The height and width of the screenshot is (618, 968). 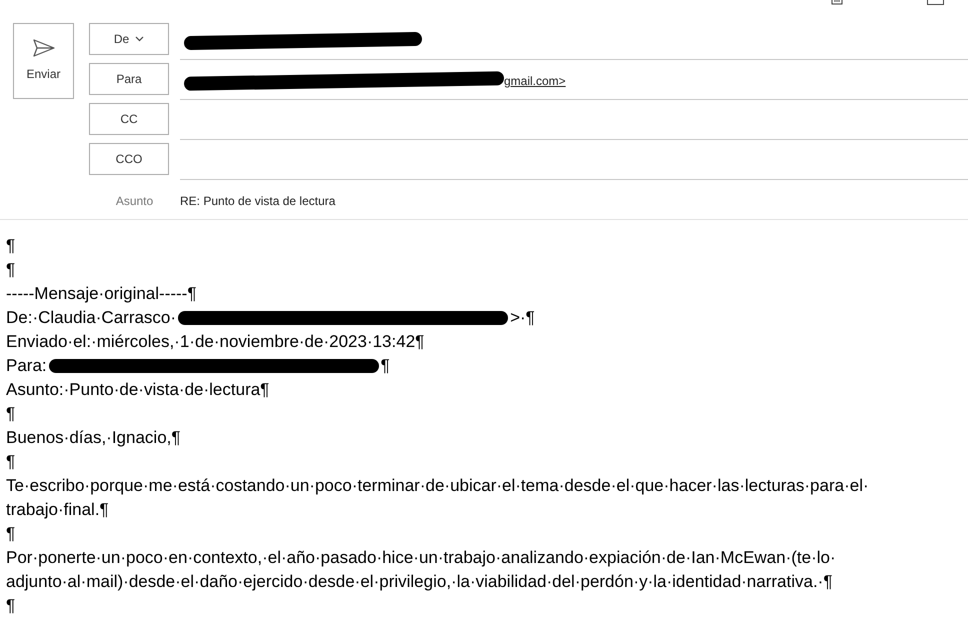 I want to click on subject-field: RE: Punto de vista de lectura, so click(x=258, y=201).